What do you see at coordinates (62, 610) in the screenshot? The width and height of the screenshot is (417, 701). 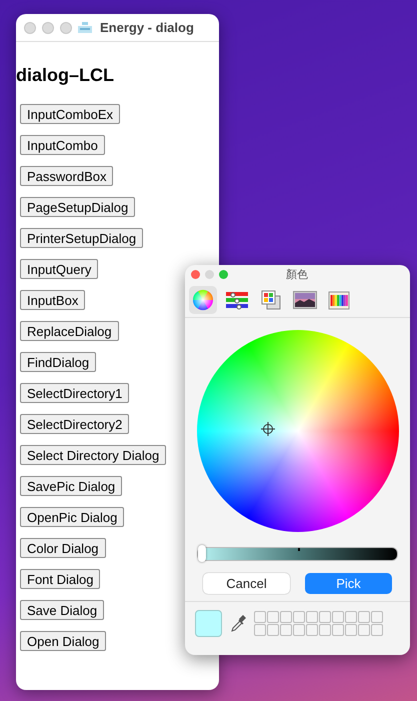 I see `dialog-button: Save Dialog` at bounding box center [62, 610].